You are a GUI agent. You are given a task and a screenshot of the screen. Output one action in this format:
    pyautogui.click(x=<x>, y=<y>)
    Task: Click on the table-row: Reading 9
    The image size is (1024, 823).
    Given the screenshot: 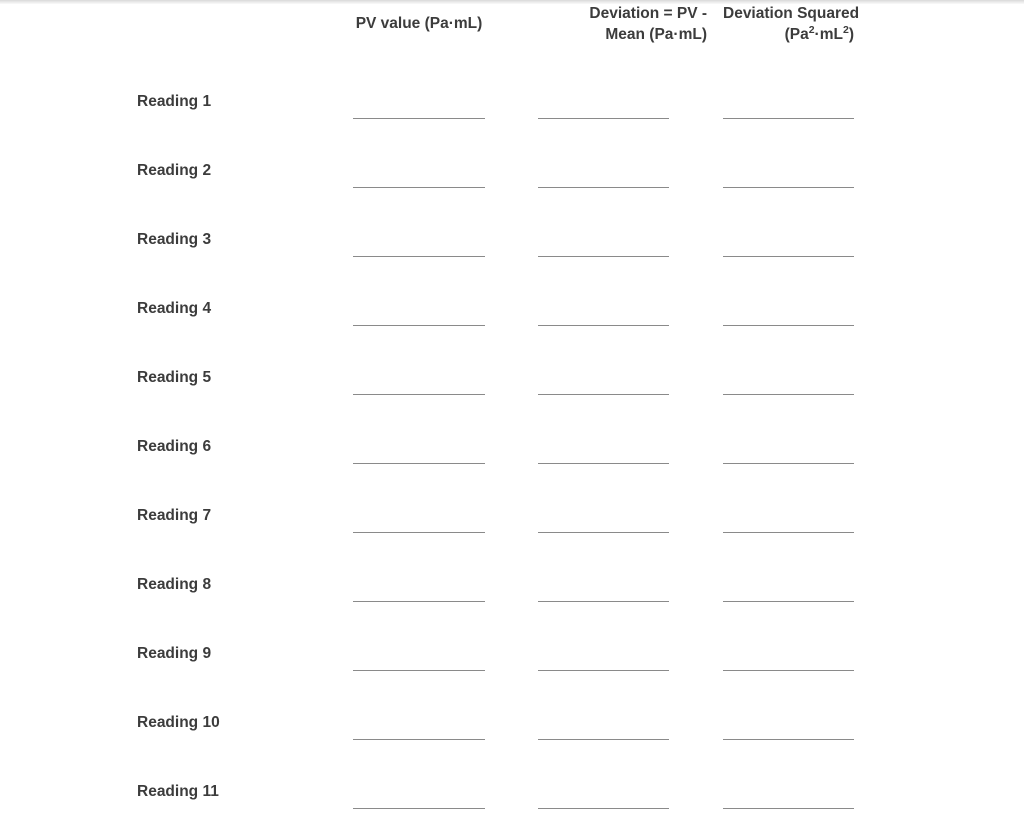 What is the action you would take?
    pyautogui.click(x=512, y=638)
    